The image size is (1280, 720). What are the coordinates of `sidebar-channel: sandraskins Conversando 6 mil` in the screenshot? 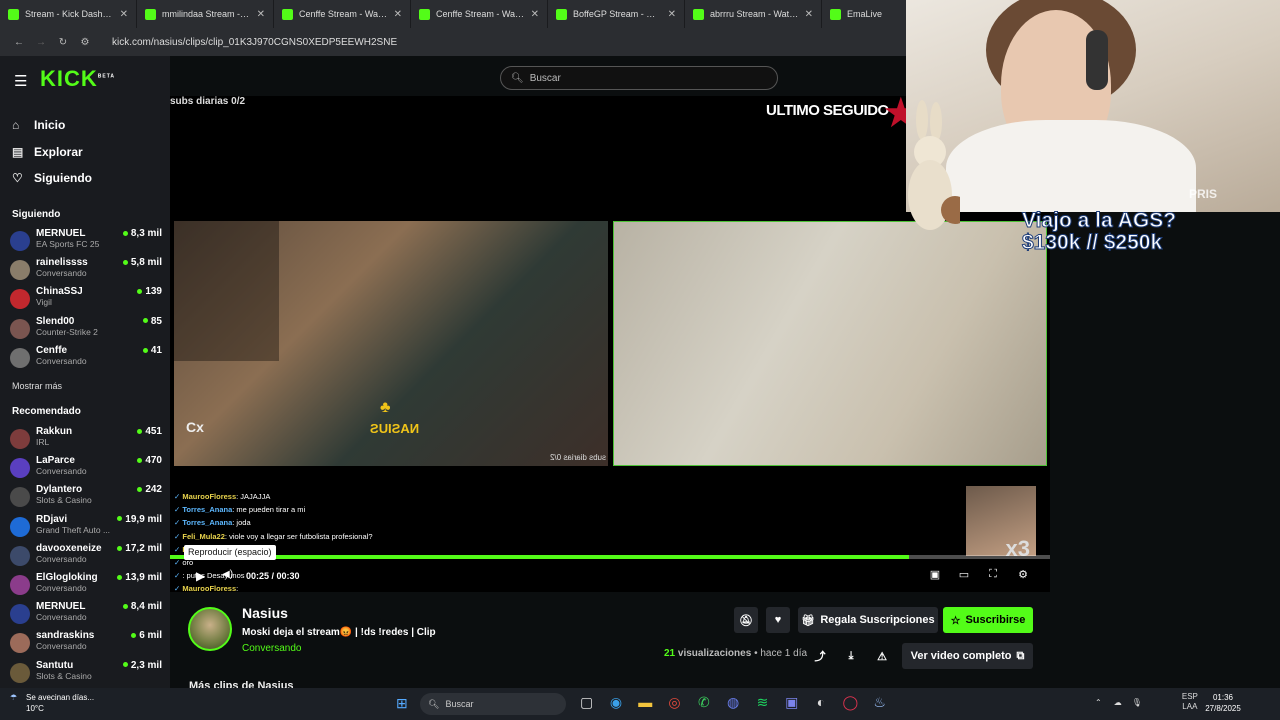 It's located at (86, 644).